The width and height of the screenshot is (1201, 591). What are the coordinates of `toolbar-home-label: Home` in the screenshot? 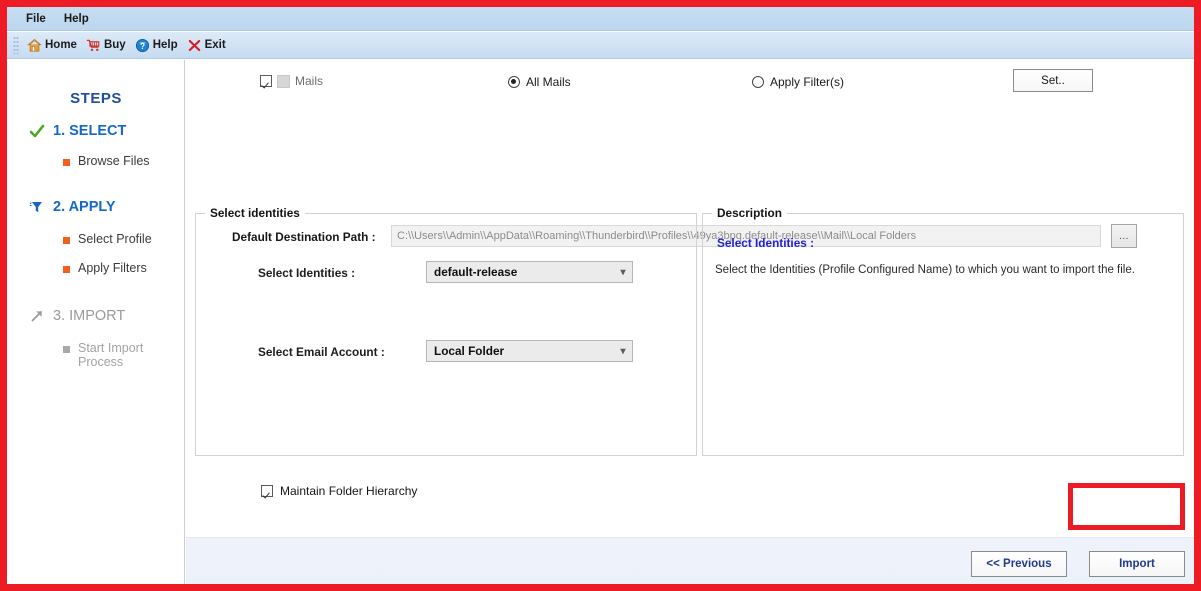 It's located at (61, 45).